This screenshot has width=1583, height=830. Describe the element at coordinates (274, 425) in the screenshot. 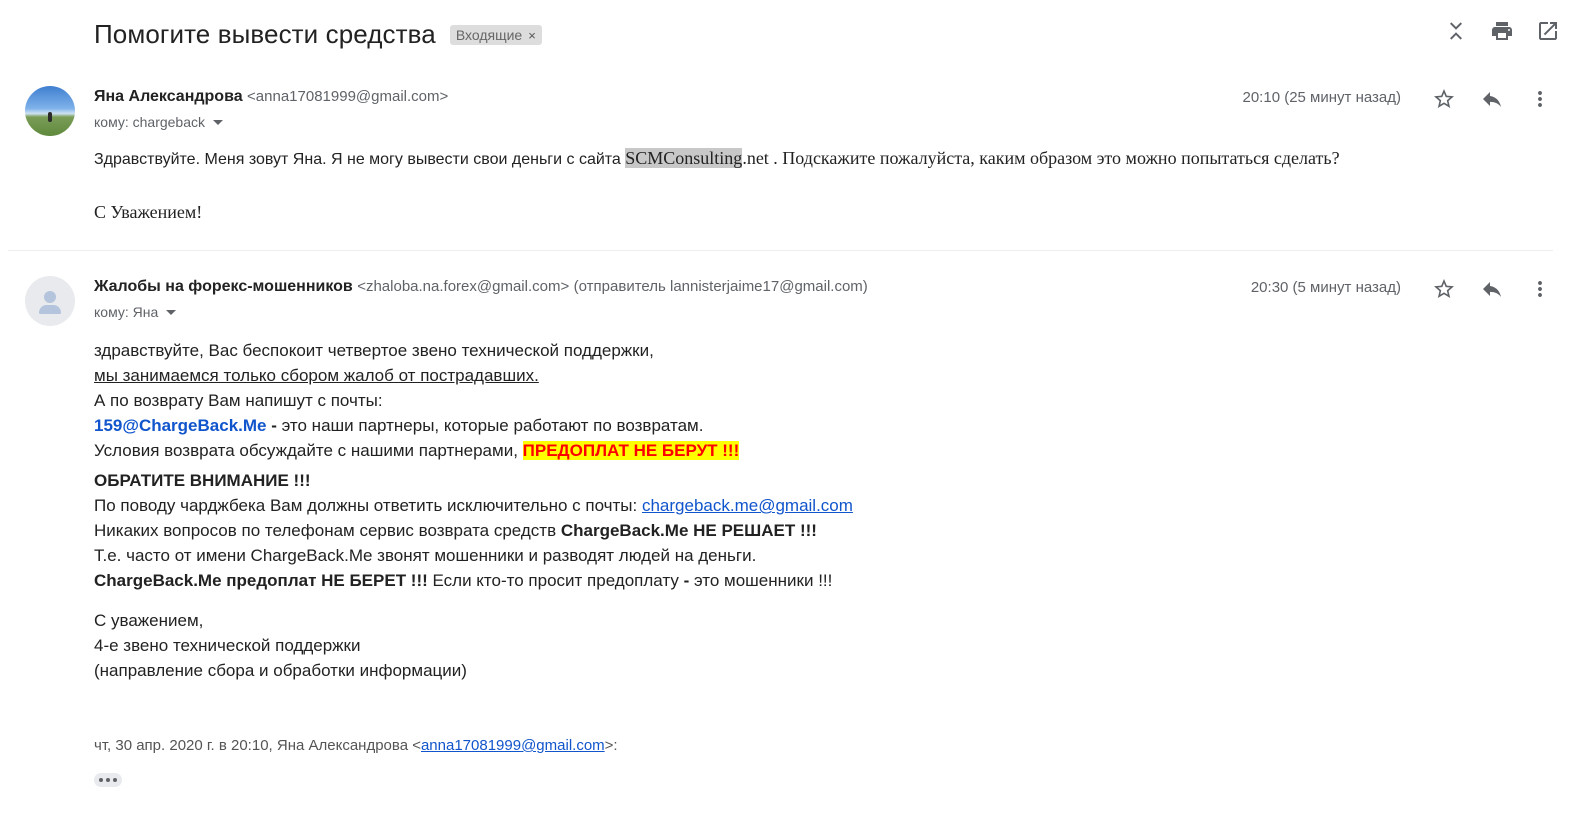

I see `dash: -` at that location.